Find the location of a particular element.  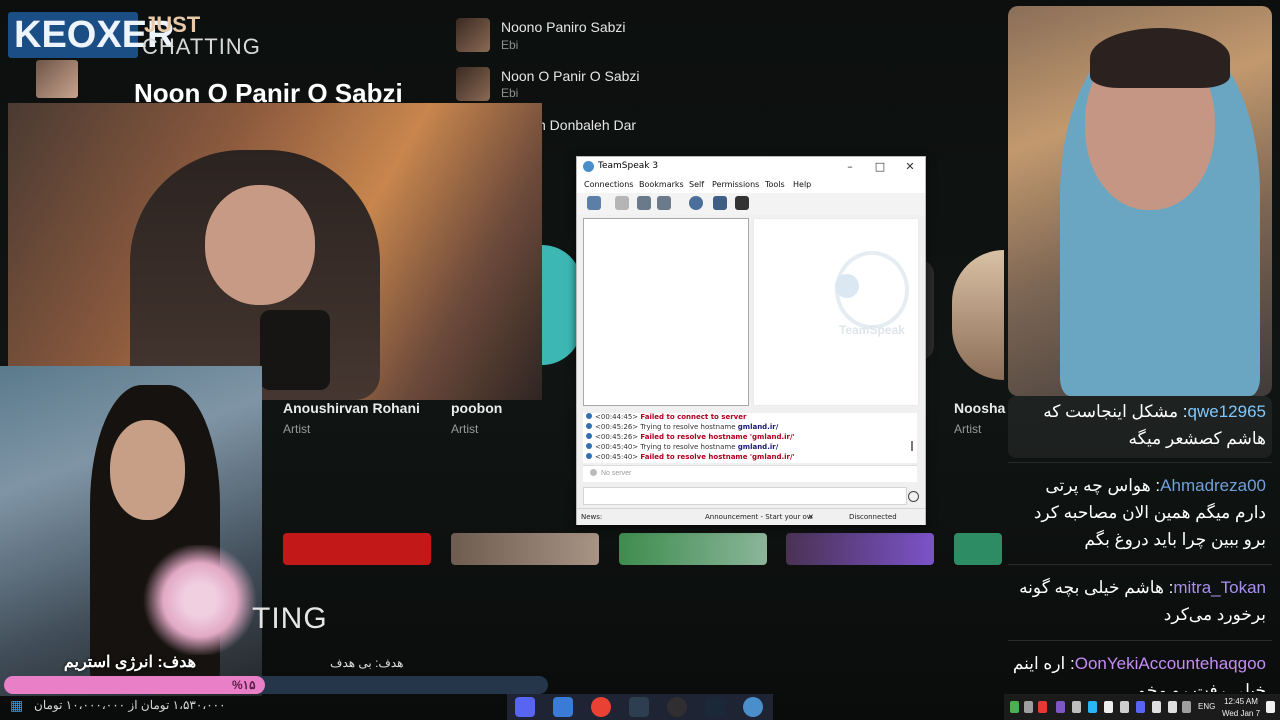

discord-icon is located at coordinates (525, 707).